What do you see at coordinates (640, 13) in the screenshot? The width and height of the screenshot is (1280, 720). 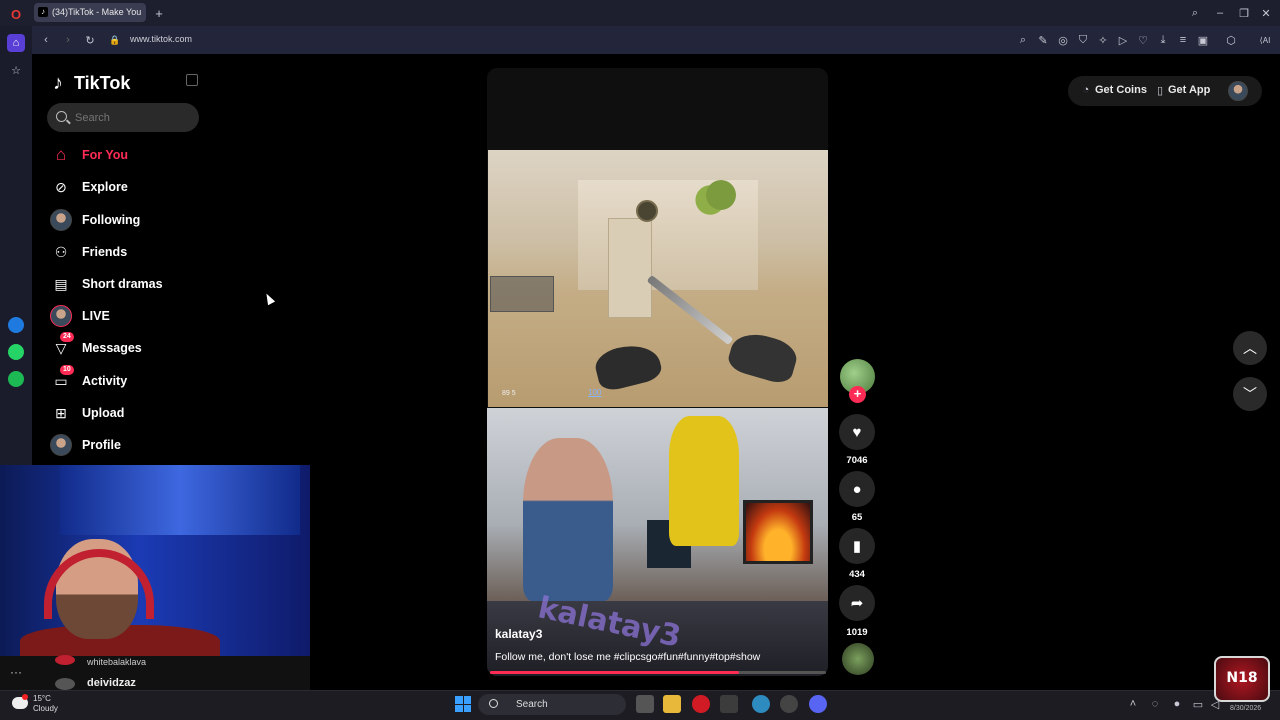 I see `browser-tab-bar` at bounding box center [640, 13].